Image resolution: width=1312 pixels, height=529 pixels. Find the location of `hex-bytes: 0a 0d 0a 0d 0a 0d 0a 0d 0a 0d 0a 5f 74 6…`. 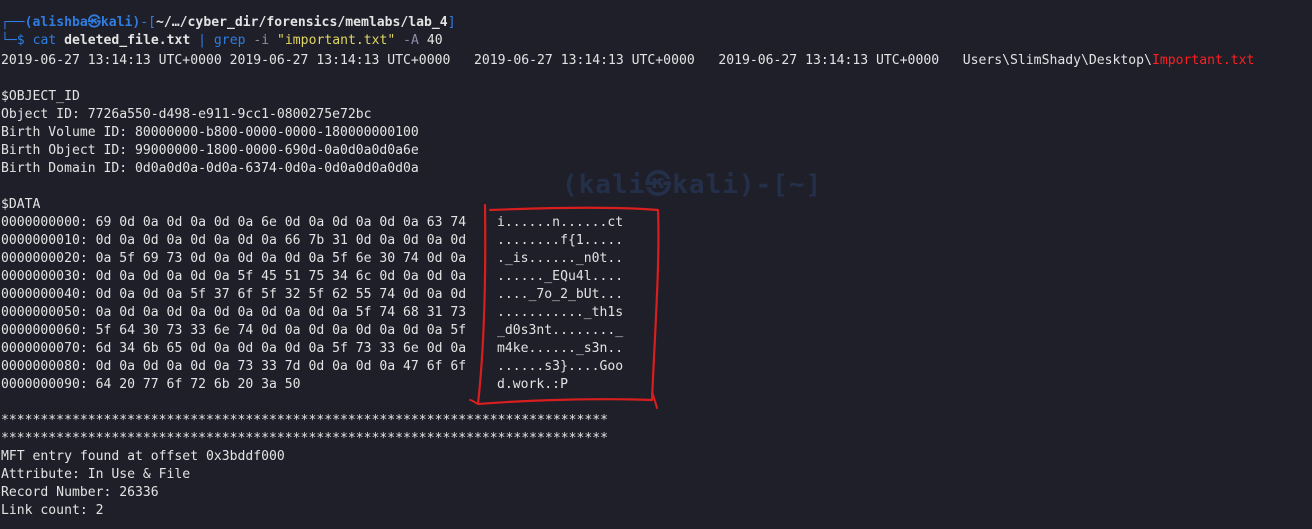

hex-bytes: 0a 0d 0a 0d 0a 0d 0a 0d 0a 0d 0a 5f 74 6… is located at coordinates (281, 312).